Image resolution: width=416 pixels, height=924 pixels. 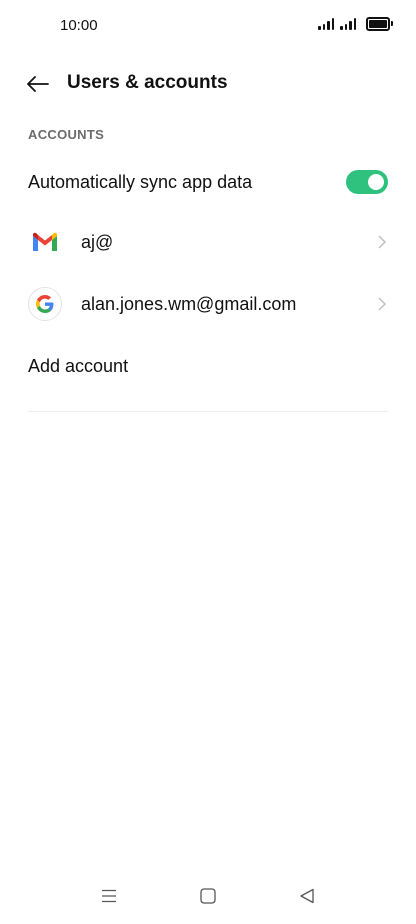 I want to click on header: Users & accounts, so click(x=208, y=84).